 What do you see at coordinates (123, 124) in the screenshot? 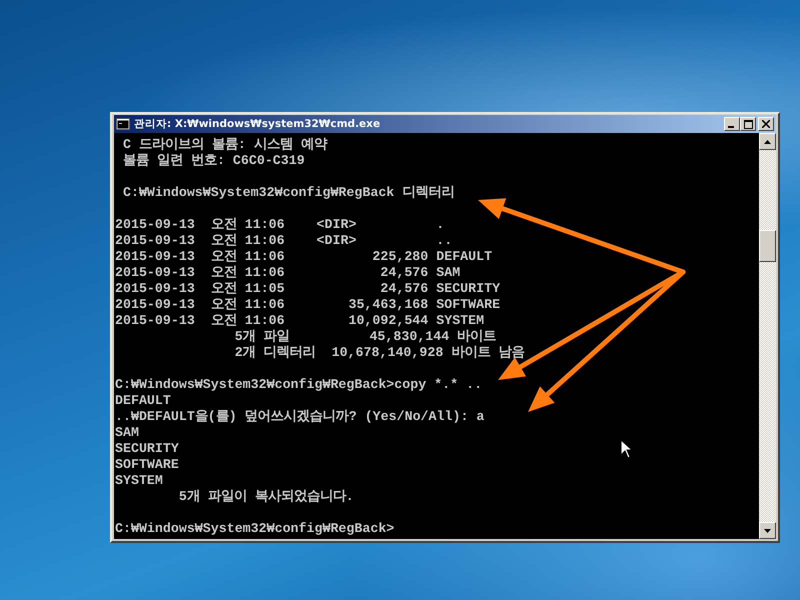
I see `console-icon` at bounding box center [123, 124].